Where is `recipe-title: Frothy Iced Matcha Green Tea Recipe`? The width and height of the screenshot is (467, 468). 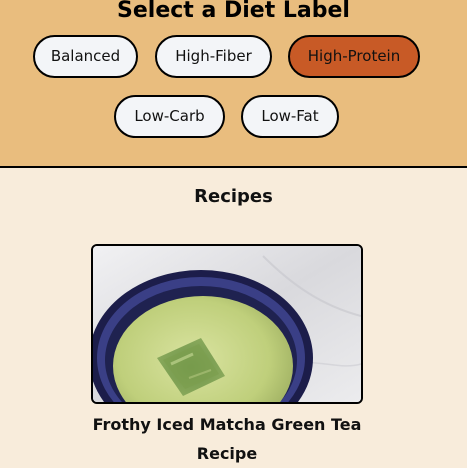 recipe-title: Frothy Iced Matcha Green Tea Recipe is located at coordinates (227, 439).